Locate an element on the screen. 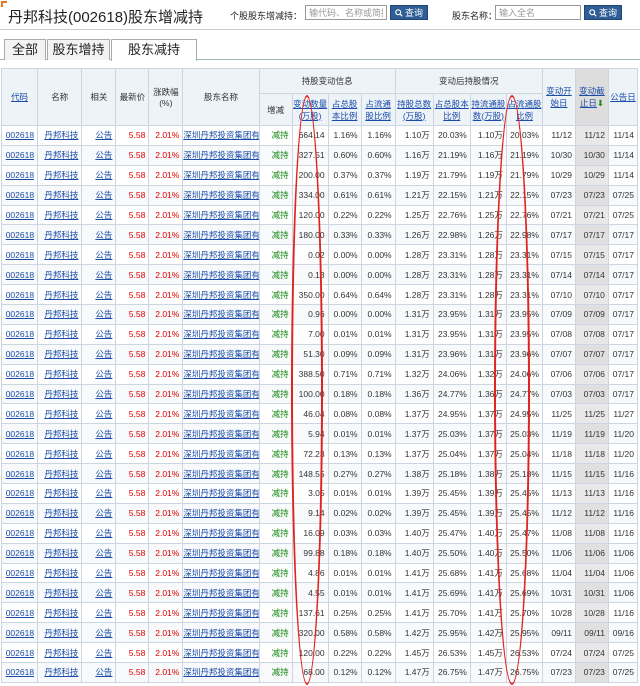 The height and width of the screenshot is (686, 640). col-total-ratio: 占总股本比例 is located at coordinates (344, 109).